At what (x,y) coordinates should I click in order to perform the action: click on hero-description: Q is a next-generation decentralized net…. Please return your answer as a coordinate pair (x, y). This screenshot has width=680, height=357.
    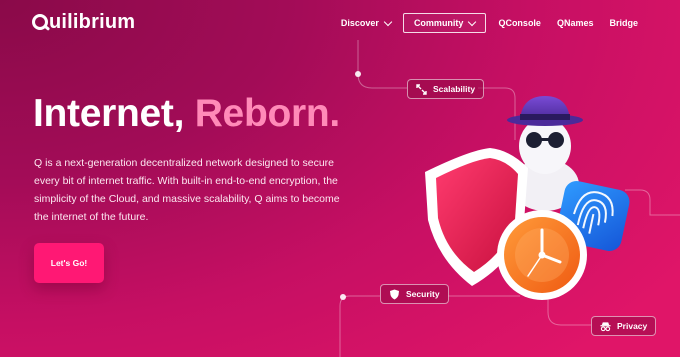
    Looking at the image, I should click on (187, 190).